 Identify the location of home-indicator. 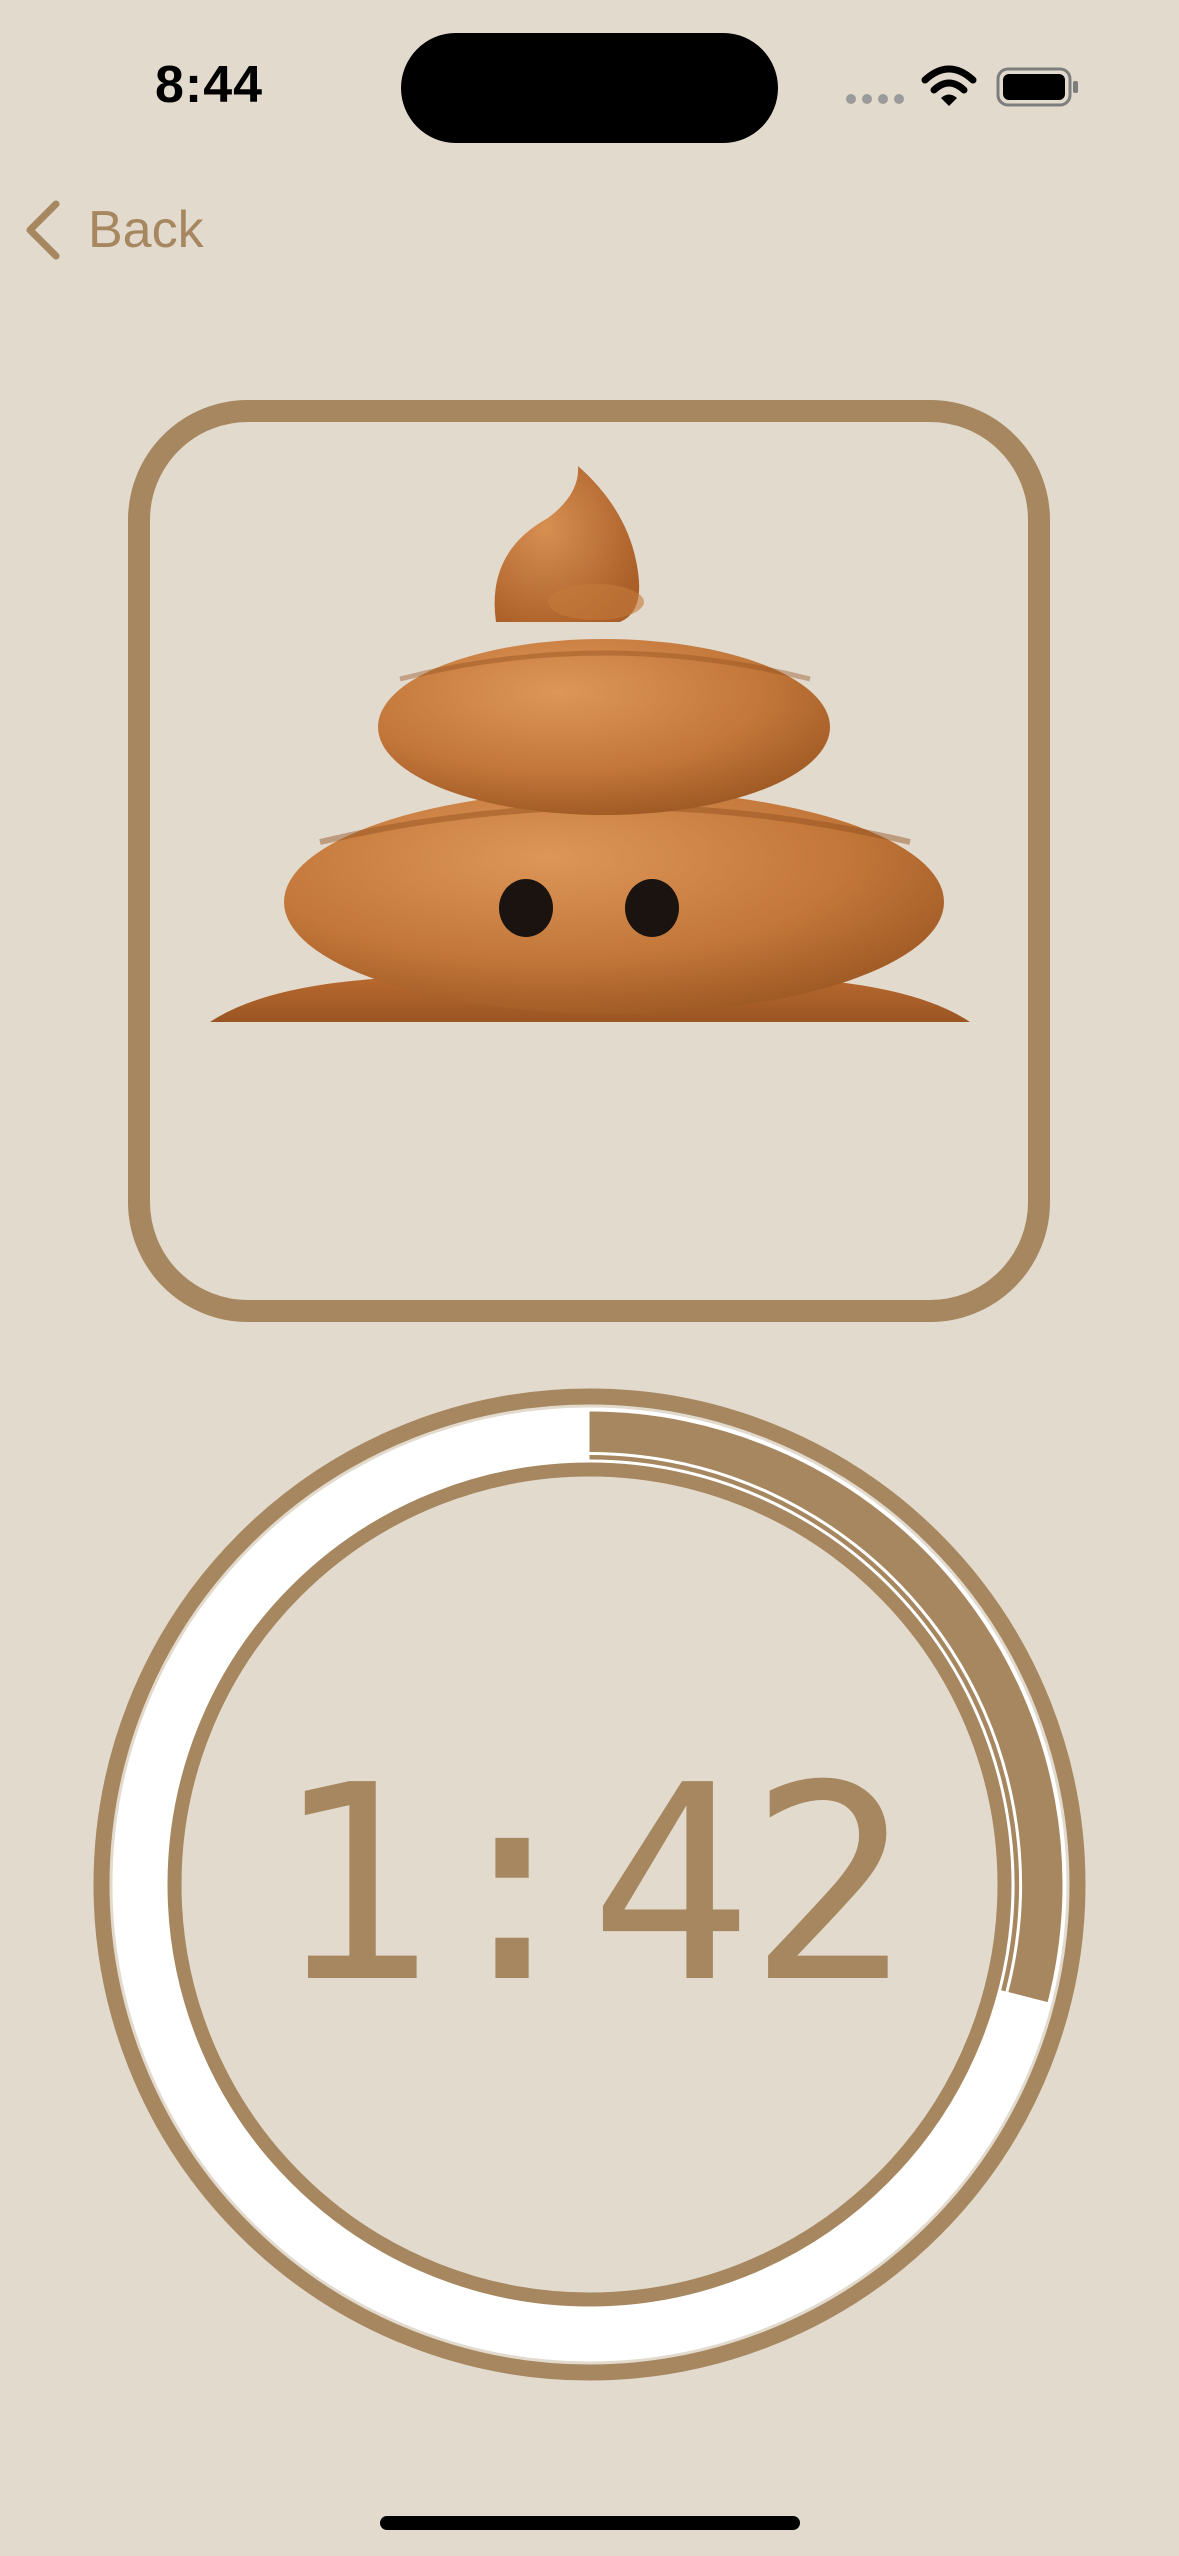
(590, 2523).